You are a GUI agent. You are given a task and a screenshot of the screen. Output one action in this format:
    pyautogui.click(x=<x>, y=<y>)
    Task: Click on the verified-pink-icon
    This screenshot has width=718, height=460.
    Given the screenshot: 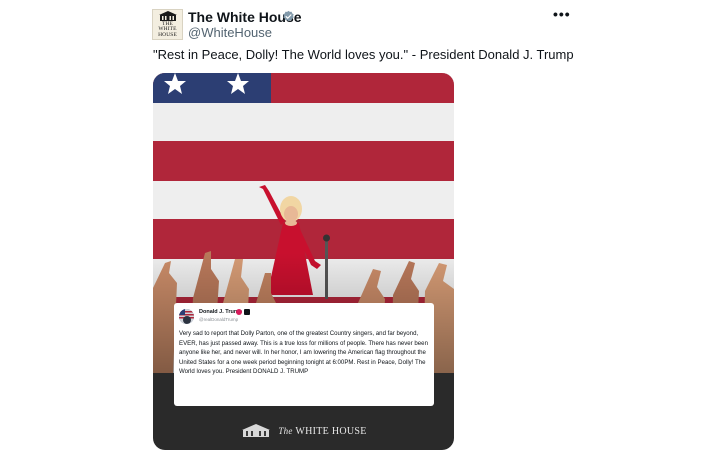 What is the action you would take?
    pyautogui.click(x=239, y=312)
    